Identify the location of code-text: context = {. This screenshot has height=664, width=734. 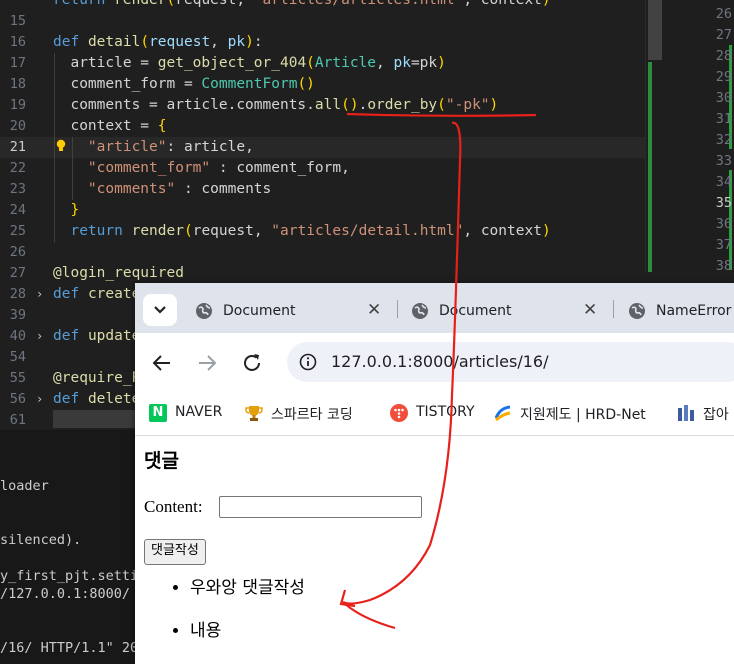
(110, 126).